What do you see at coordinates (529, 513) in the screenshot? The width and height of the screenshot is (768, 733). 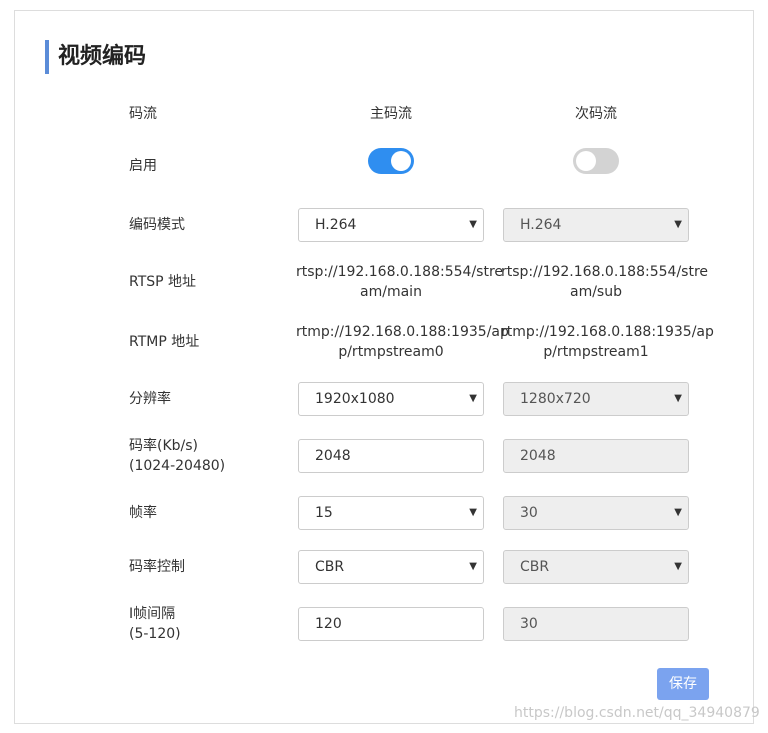 I see `select-value: 30` at bounding box center [529, 513].